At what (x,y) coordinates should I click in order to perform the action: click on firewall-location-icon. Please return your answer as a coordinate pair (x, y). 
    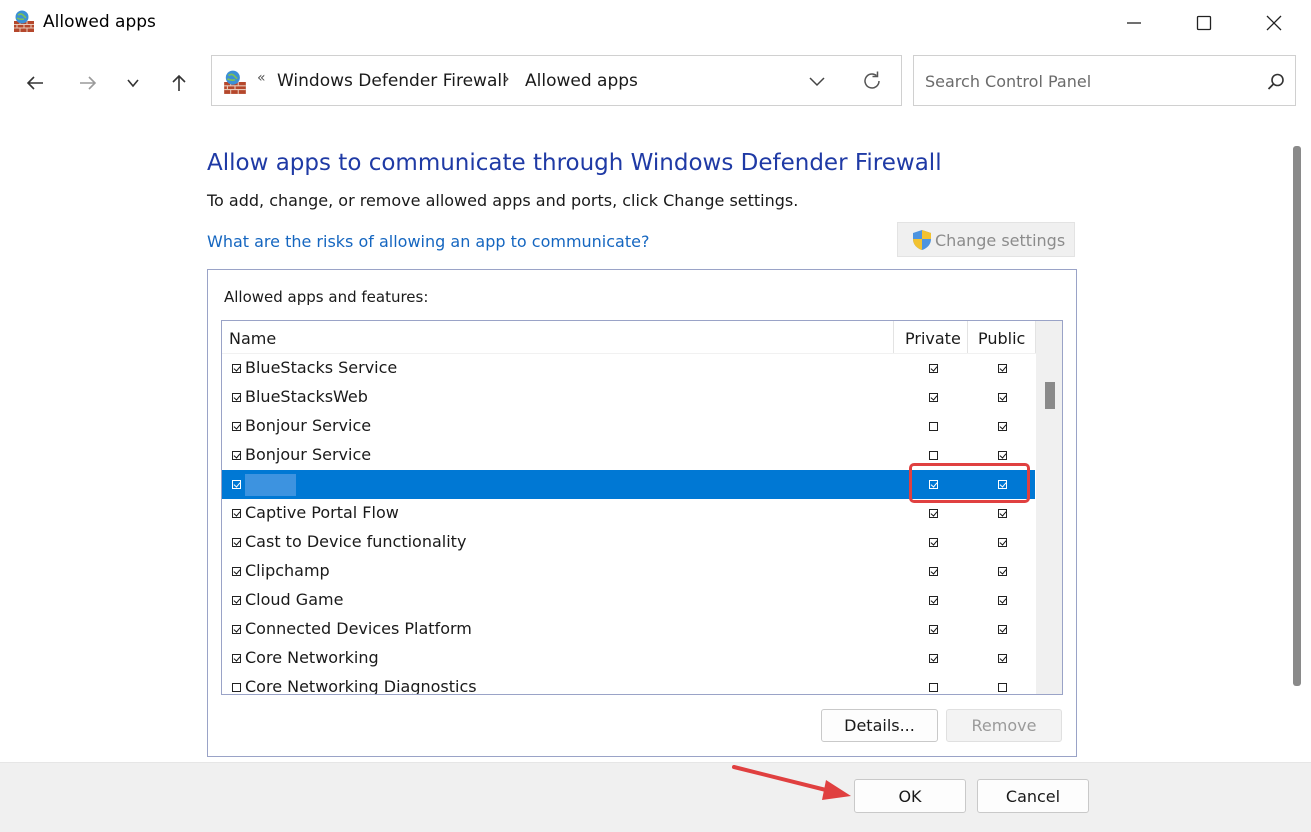
    Looking at the image, I should click on (235, 82).